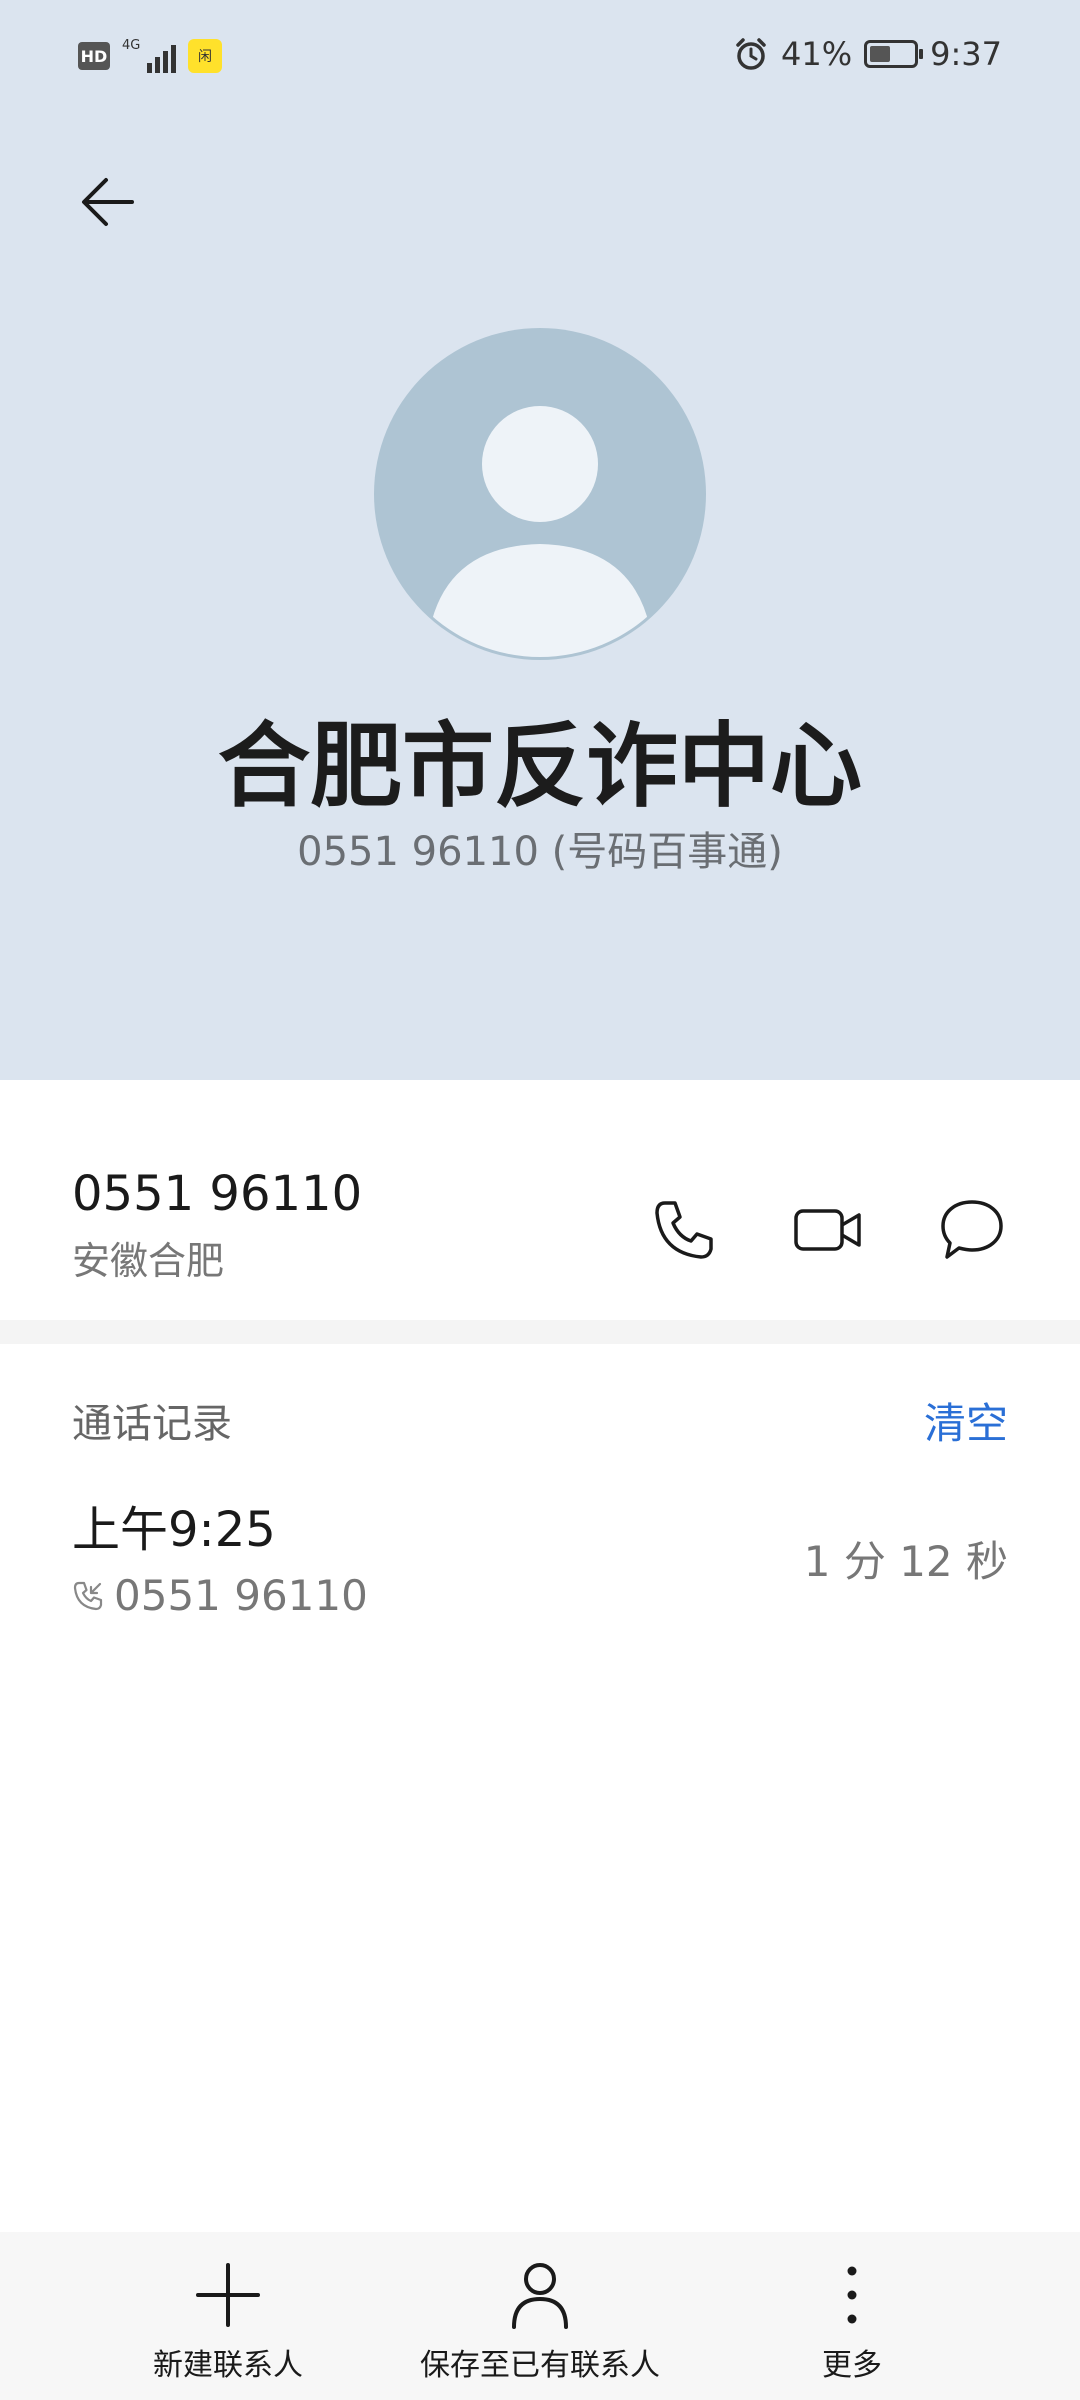 This screenshot has height=2400, width=1080. Describe the element at coordinates (540, 2365) in the screenshot. I see `save-to-existing-contact-label: 保存至已有联系人` at that location.